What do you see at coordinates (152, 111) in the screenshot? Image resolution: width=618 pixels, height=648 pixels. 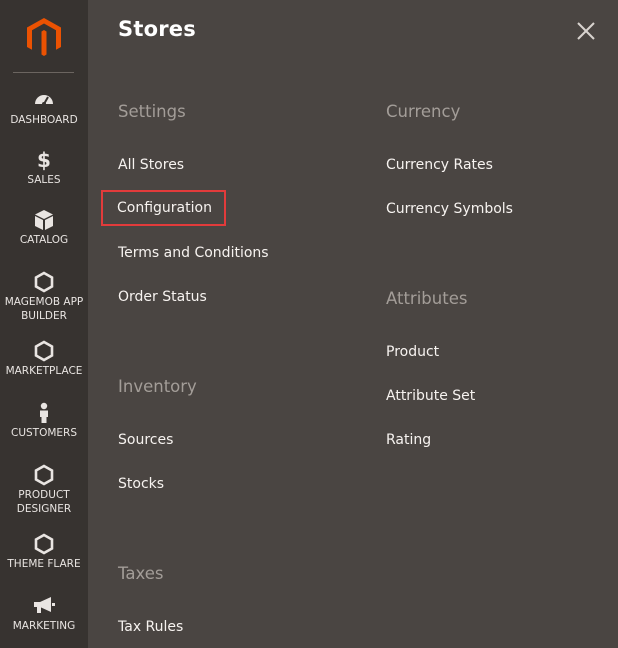 I see `section-title-settings: Settings` at bounding box center [152, 111].